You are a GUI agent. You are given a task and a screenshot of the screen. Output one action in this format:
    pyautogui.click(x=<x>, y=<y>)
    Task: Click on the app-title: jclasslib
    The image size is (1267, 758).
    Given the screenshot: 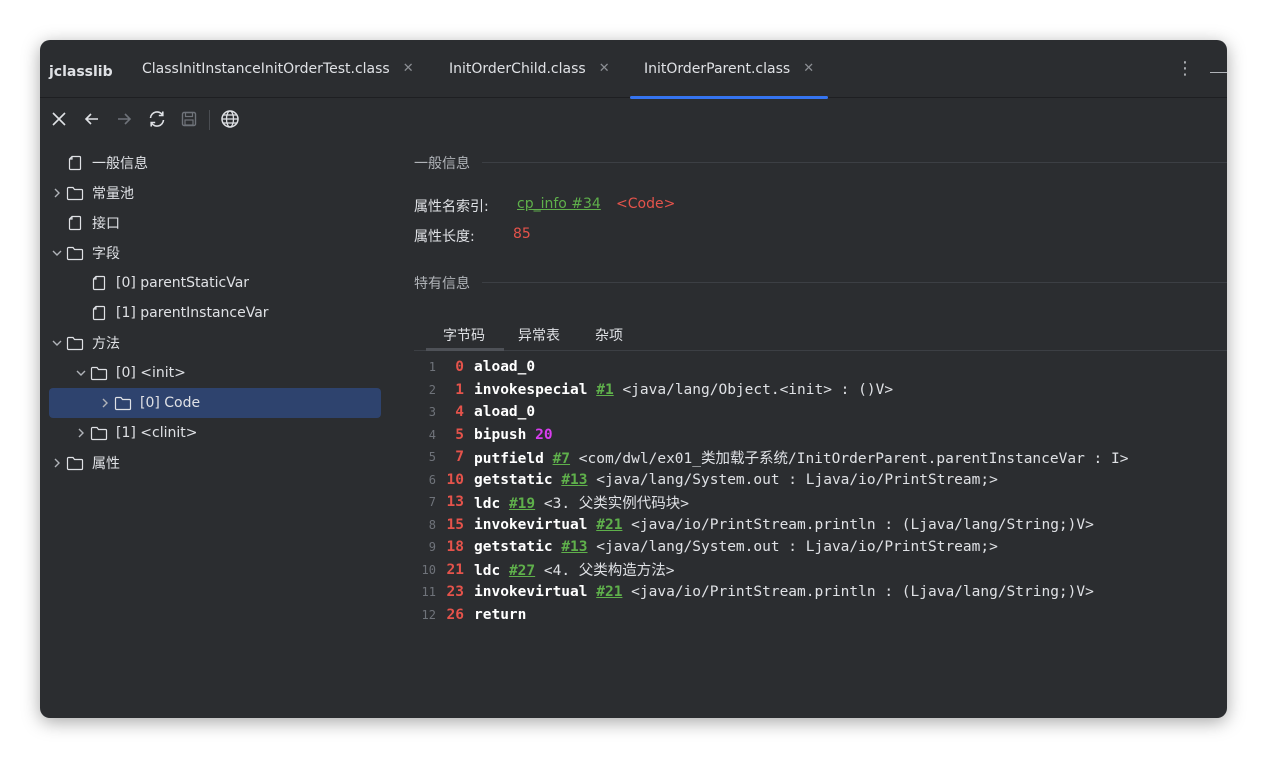 What is the action you would take?
    pyautogui.click(x=81, y=72)
    